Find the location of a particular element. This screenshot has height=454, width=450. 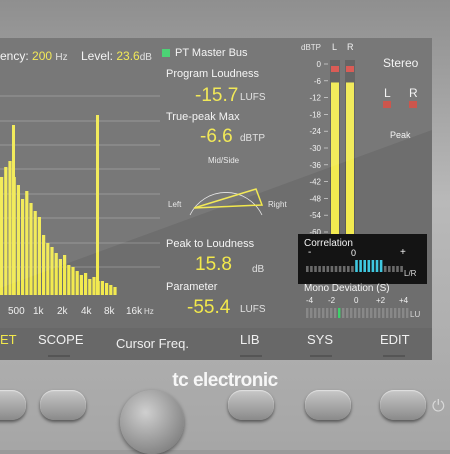

correlation-meter: Correlation - 0 + L/R is located at coordinates (362, 259).